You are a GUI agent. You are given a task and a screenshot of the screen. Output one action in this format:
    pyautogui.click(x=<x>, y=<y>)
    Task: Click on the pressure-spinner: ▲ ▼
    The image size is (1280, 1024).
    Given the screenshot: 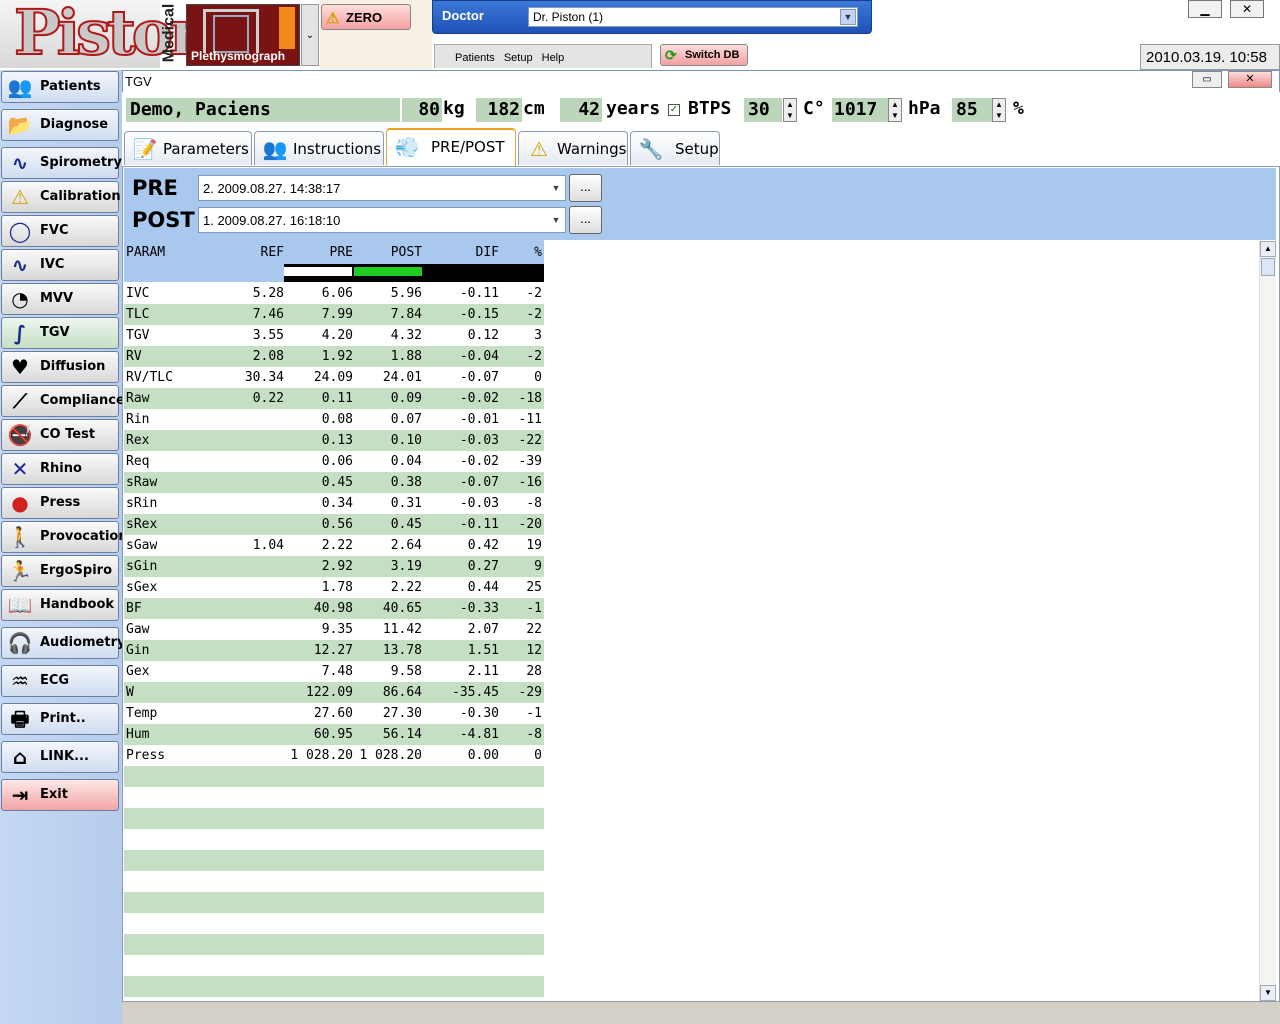 What is the action you would take?
    pyautogui.click(x=895, y=110)
    